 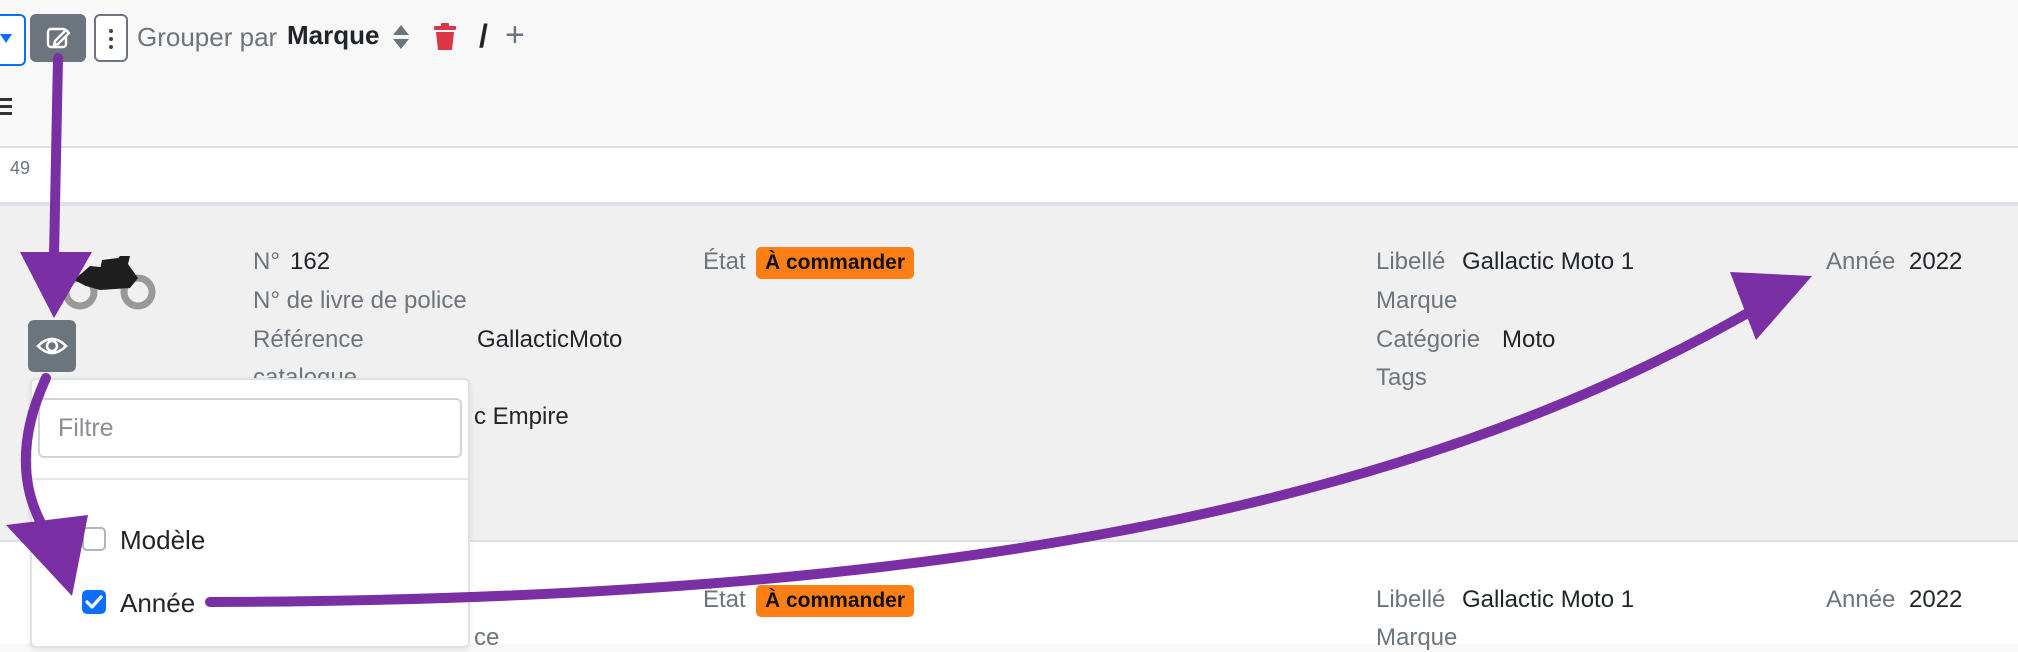 I want to click on divider, so click(x=250, y=479).